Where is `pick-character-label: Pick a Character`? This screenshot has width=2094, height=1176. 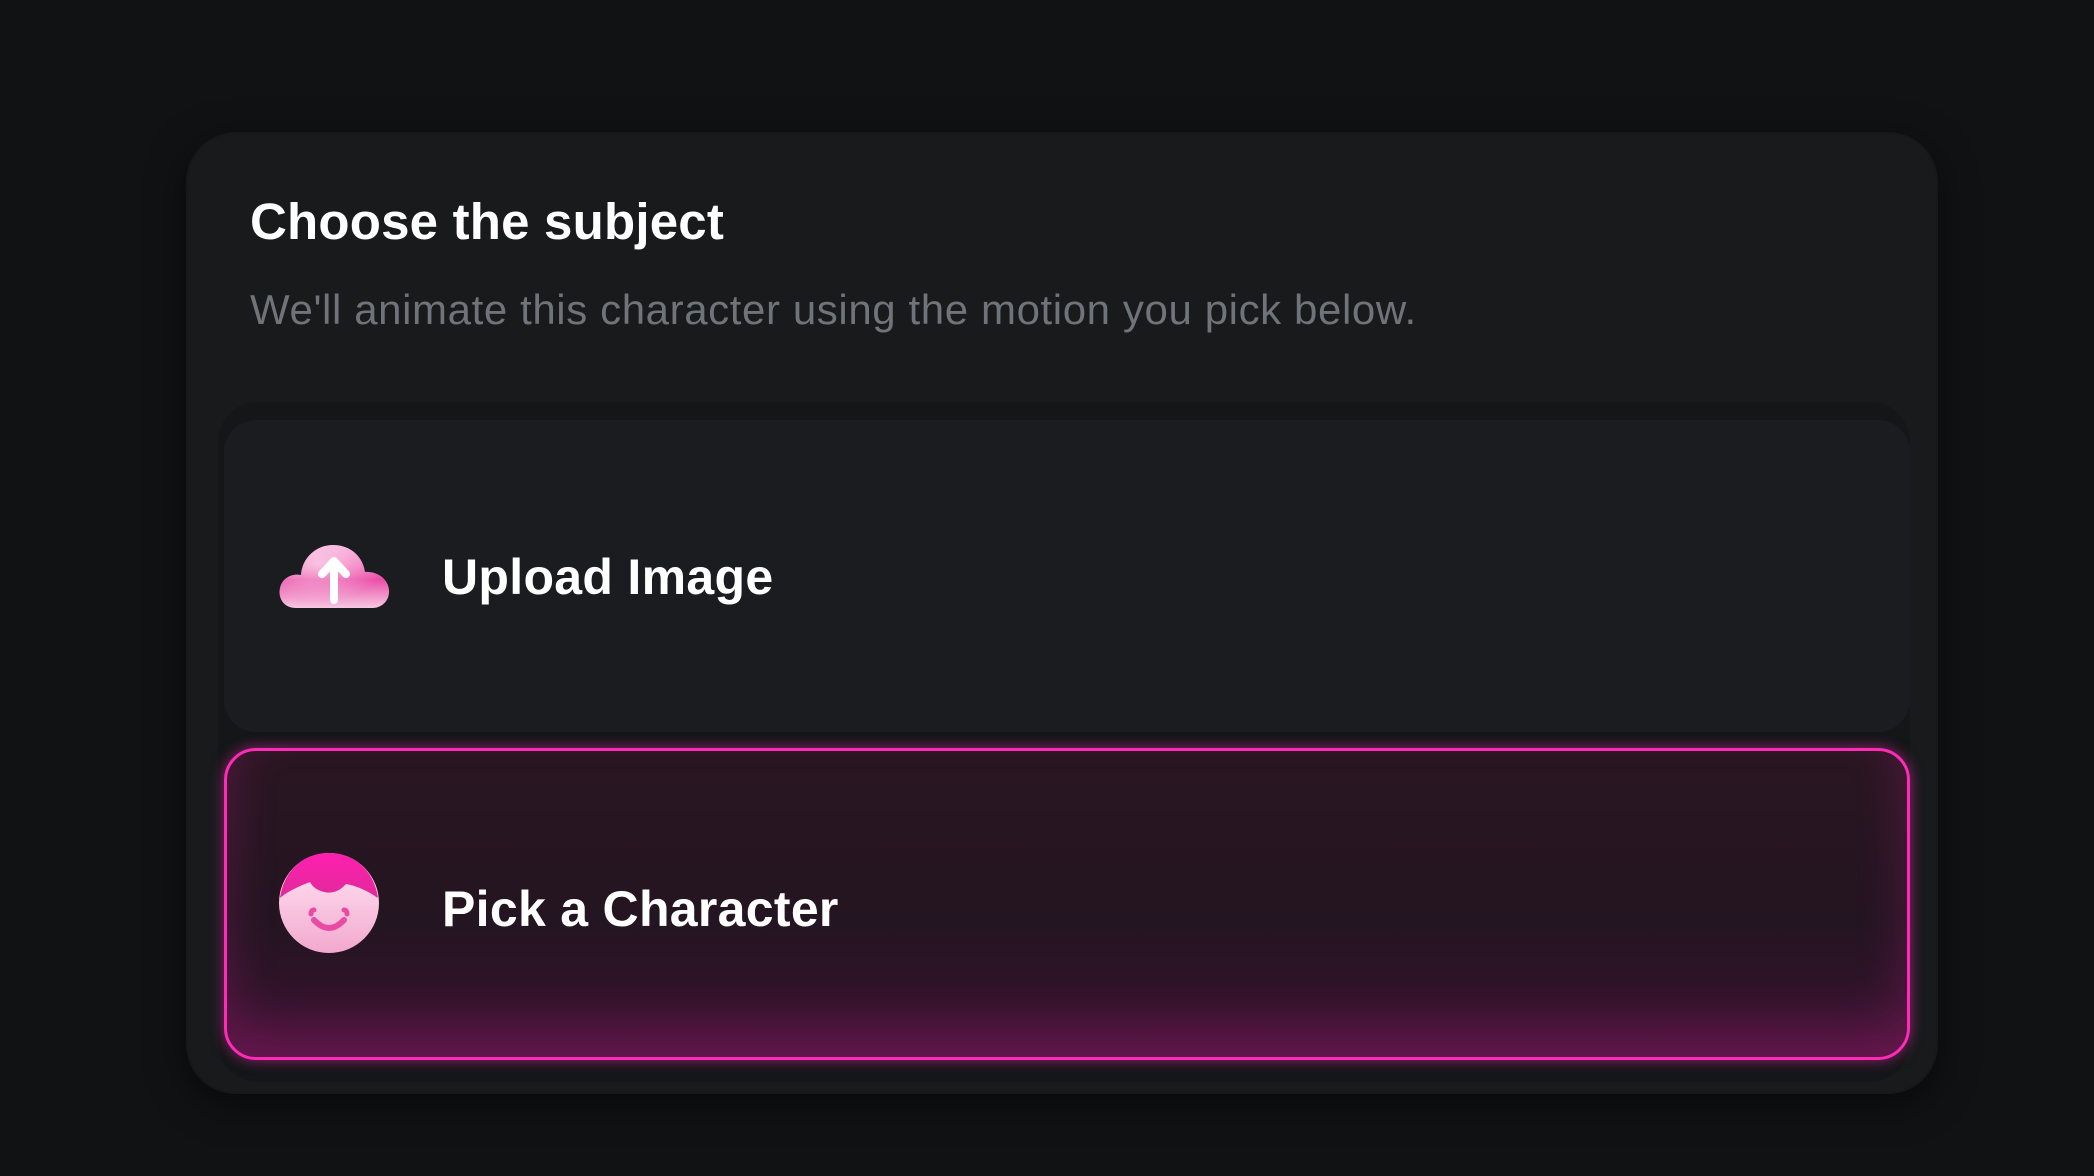
pick-character-label: Pick a Character is located at coordinates (640, 909).